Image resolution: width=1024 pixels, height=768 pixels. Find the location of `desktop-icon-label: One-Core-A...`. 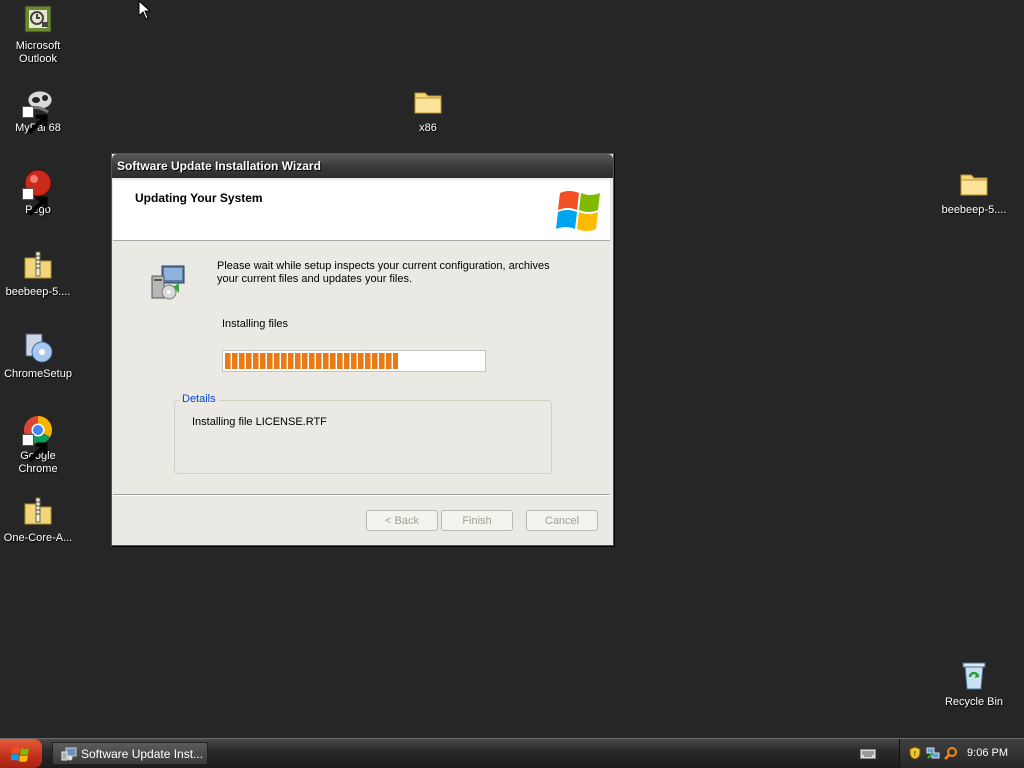

desktop-icon-label: One-Core-A... is located at coordinates (38, 538).